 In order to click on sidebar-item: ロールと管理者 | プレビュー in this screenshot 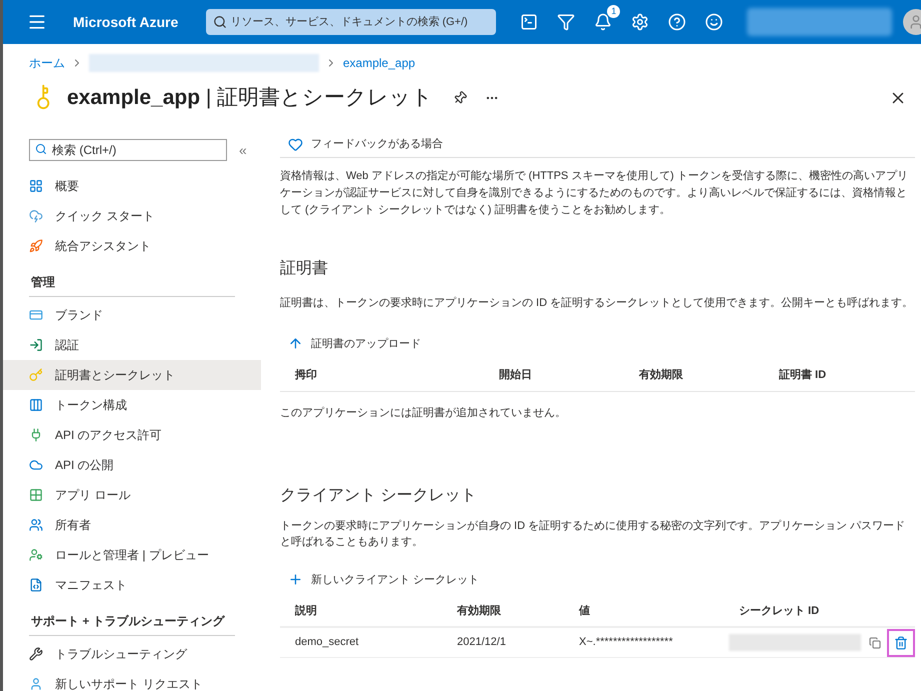, I will do `click(132, 555)`.